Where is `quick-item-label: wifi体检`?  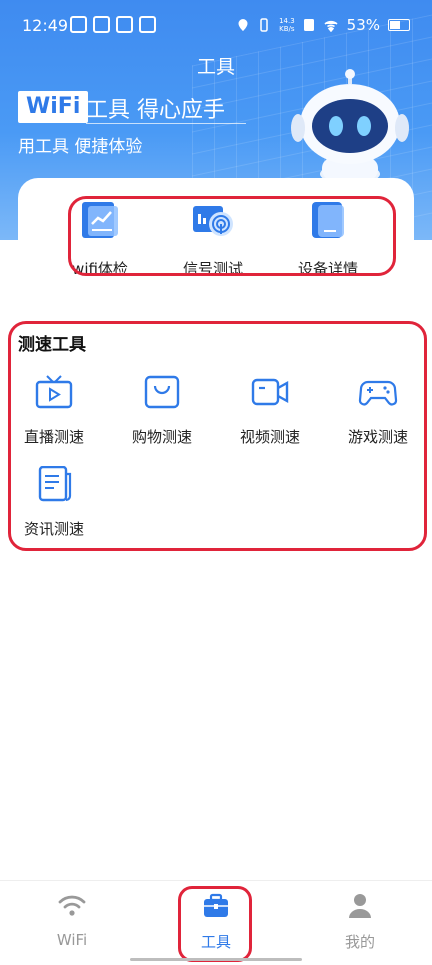
quick-item-label: wifi体检 is located at coordinates (100, 269).